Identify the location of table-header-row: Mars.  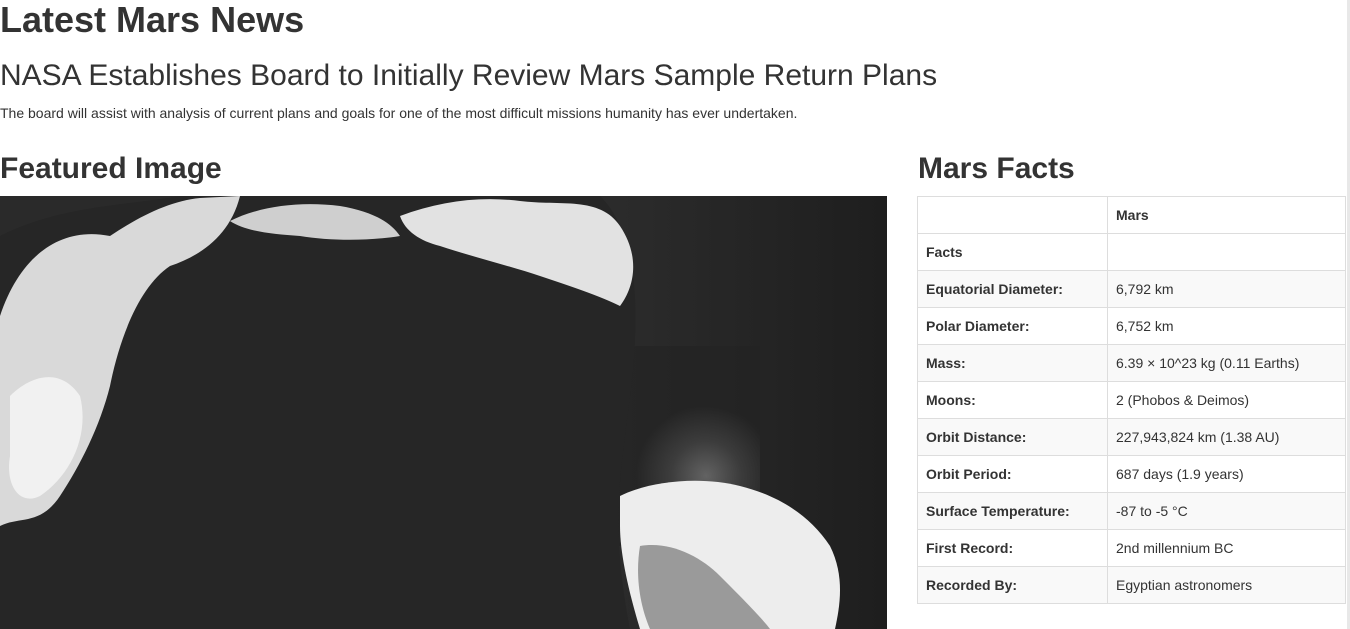
(1131, 215).